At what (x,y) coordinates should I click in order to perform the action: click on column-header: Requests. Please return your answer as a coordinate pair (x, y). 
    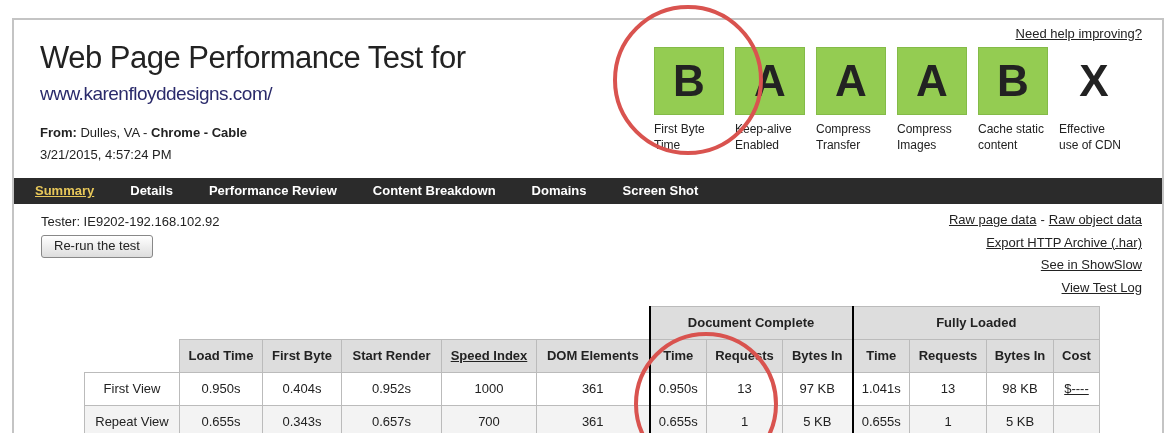
    Looking at the image, I should click on (948, 356).